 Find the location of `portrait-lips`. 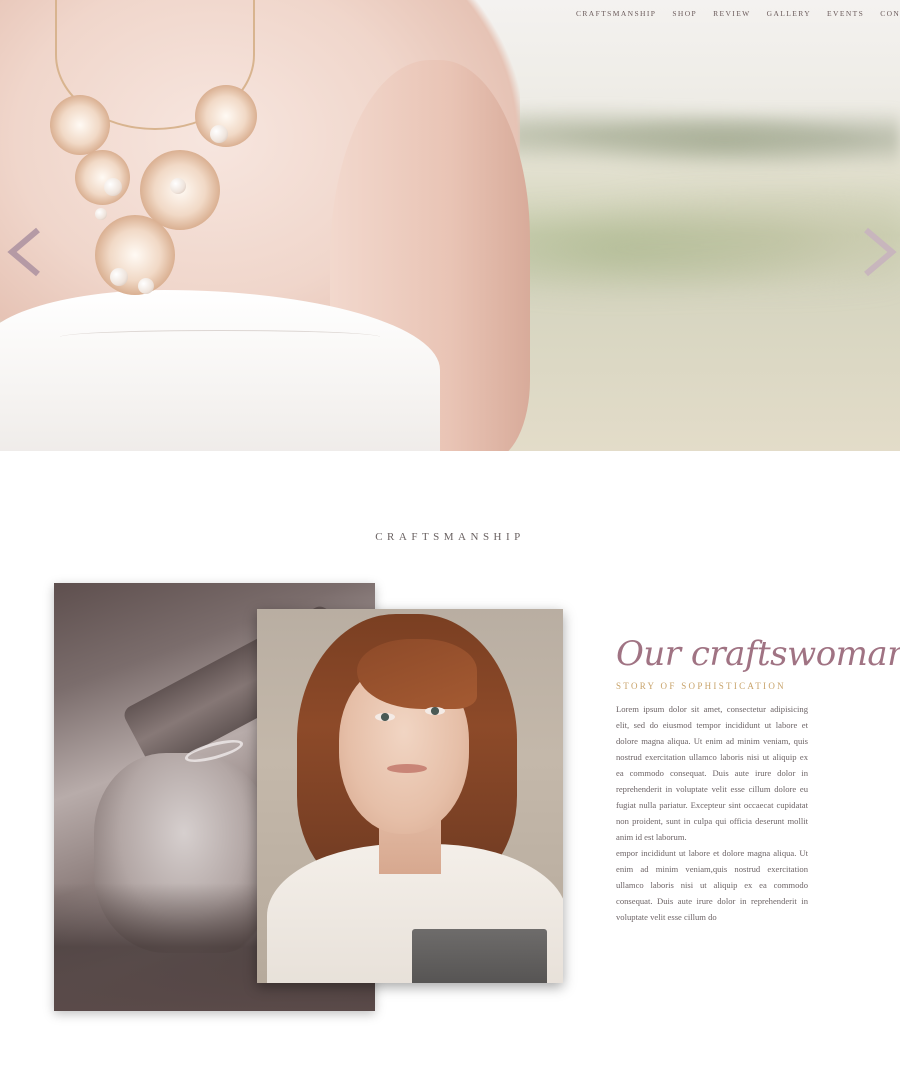

portrait-lips is located at coordinates (407, 768).